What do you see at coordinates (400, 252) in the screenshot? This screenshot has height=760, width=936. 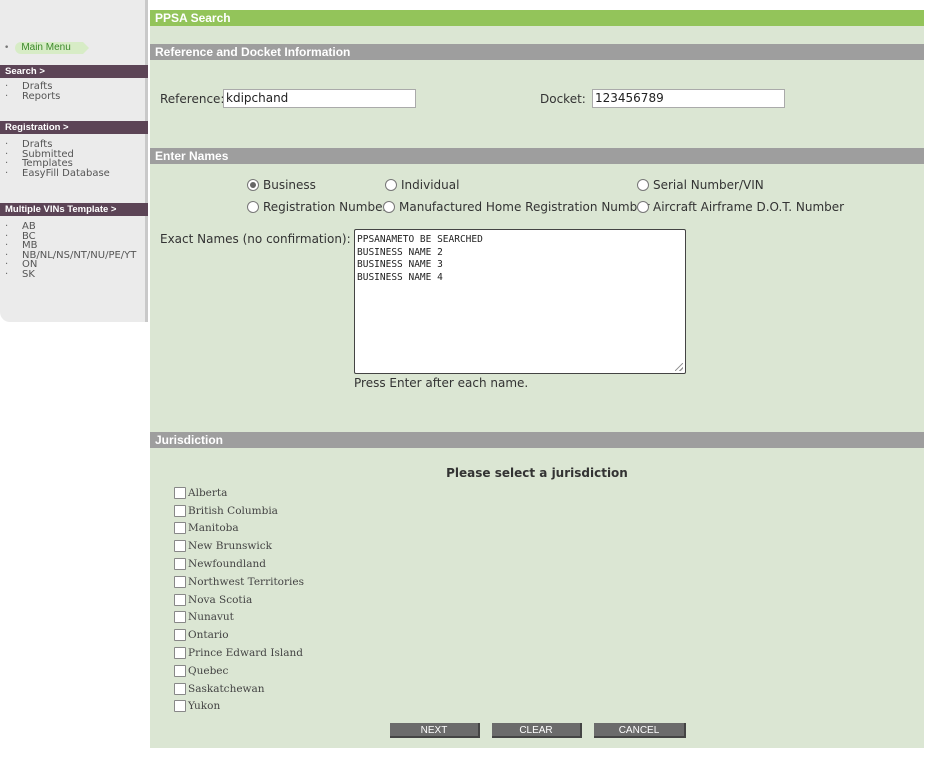 I see `name-line: BUSINESS NAME 2` at bounding box center [400, 252].